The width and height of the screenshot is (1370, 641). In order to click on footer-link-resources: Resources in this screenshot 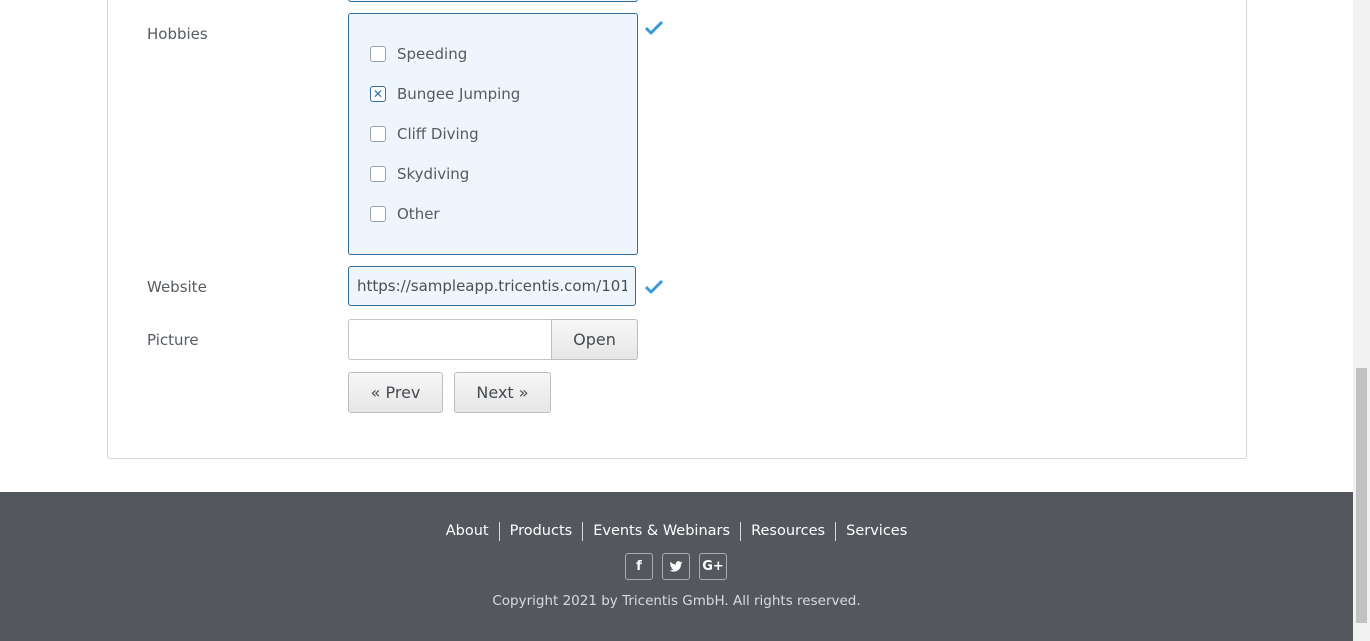, I will do `click(787, 531)`.